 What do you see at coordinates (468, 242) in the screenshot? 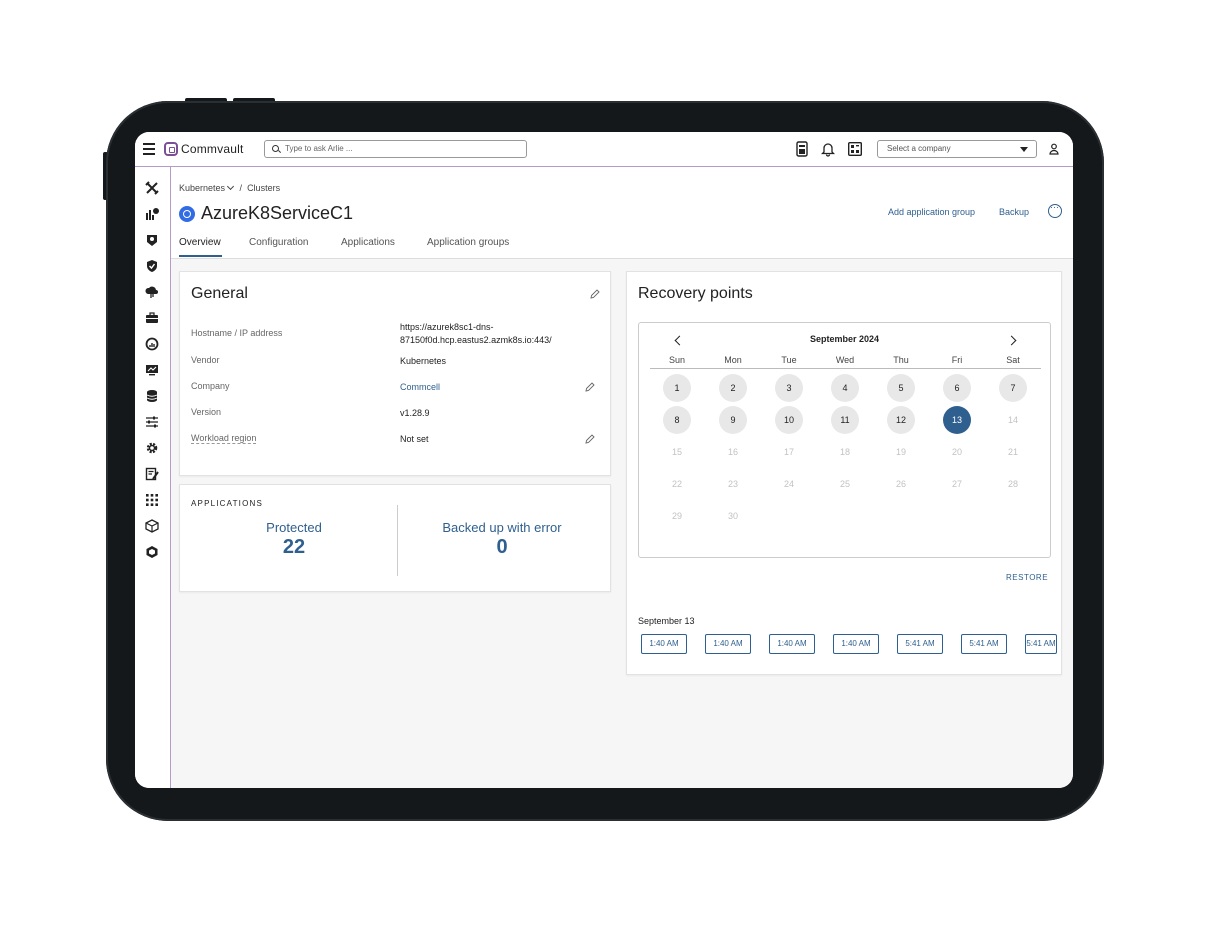
I see `tab-application-groups: Application groups` at bounding box center [468, 242].